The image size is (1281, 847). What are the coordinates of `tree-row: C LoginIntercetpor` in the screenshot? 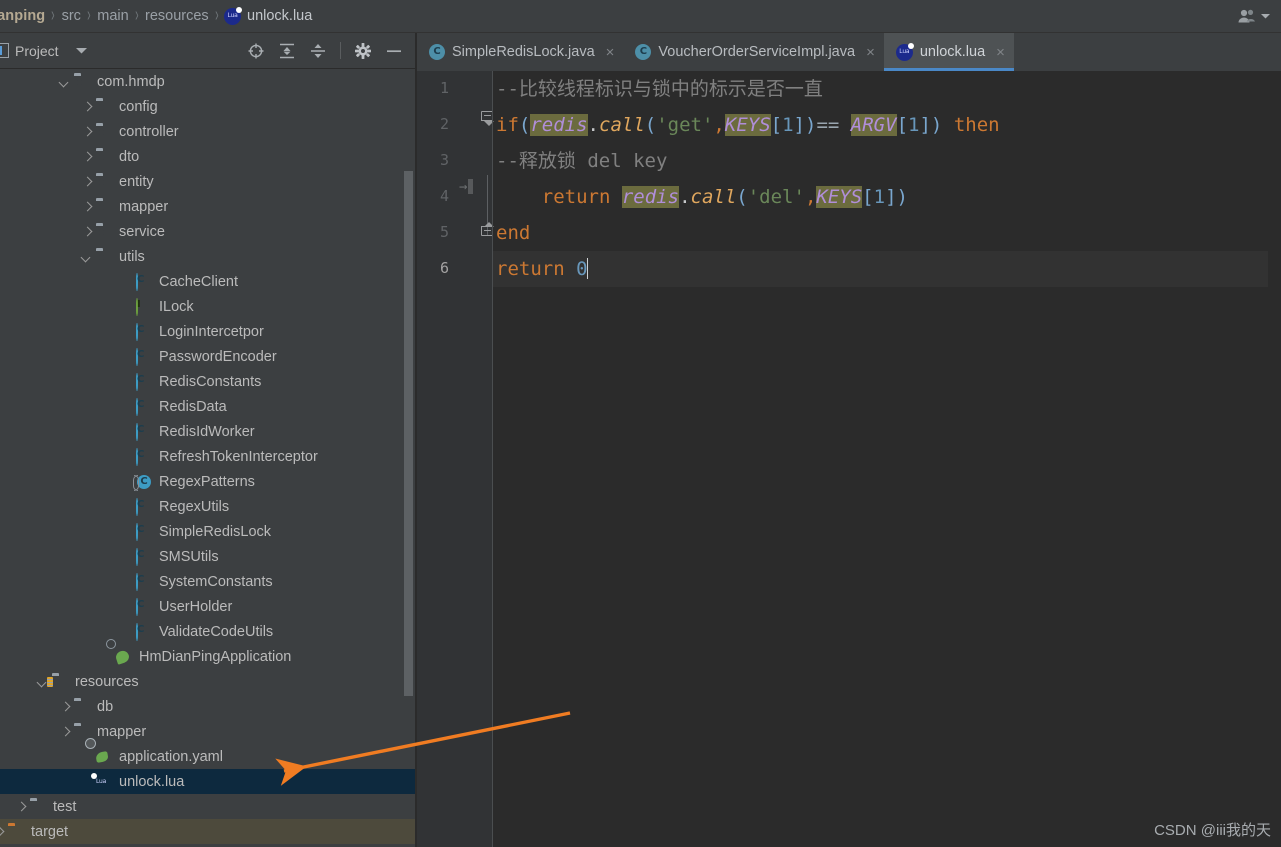 It's located at (207, 331).